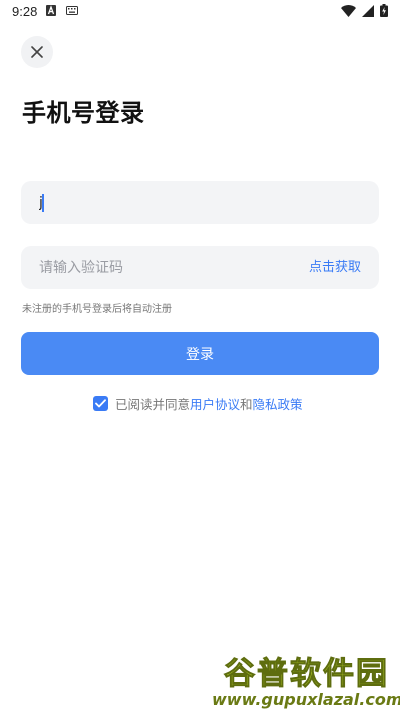 The width and height of the screenshot is (400, 712). What do you see at coordinates (384, 10) in the screenshot?
I see `battery-charging-icon` at bounding box center [384, 10].